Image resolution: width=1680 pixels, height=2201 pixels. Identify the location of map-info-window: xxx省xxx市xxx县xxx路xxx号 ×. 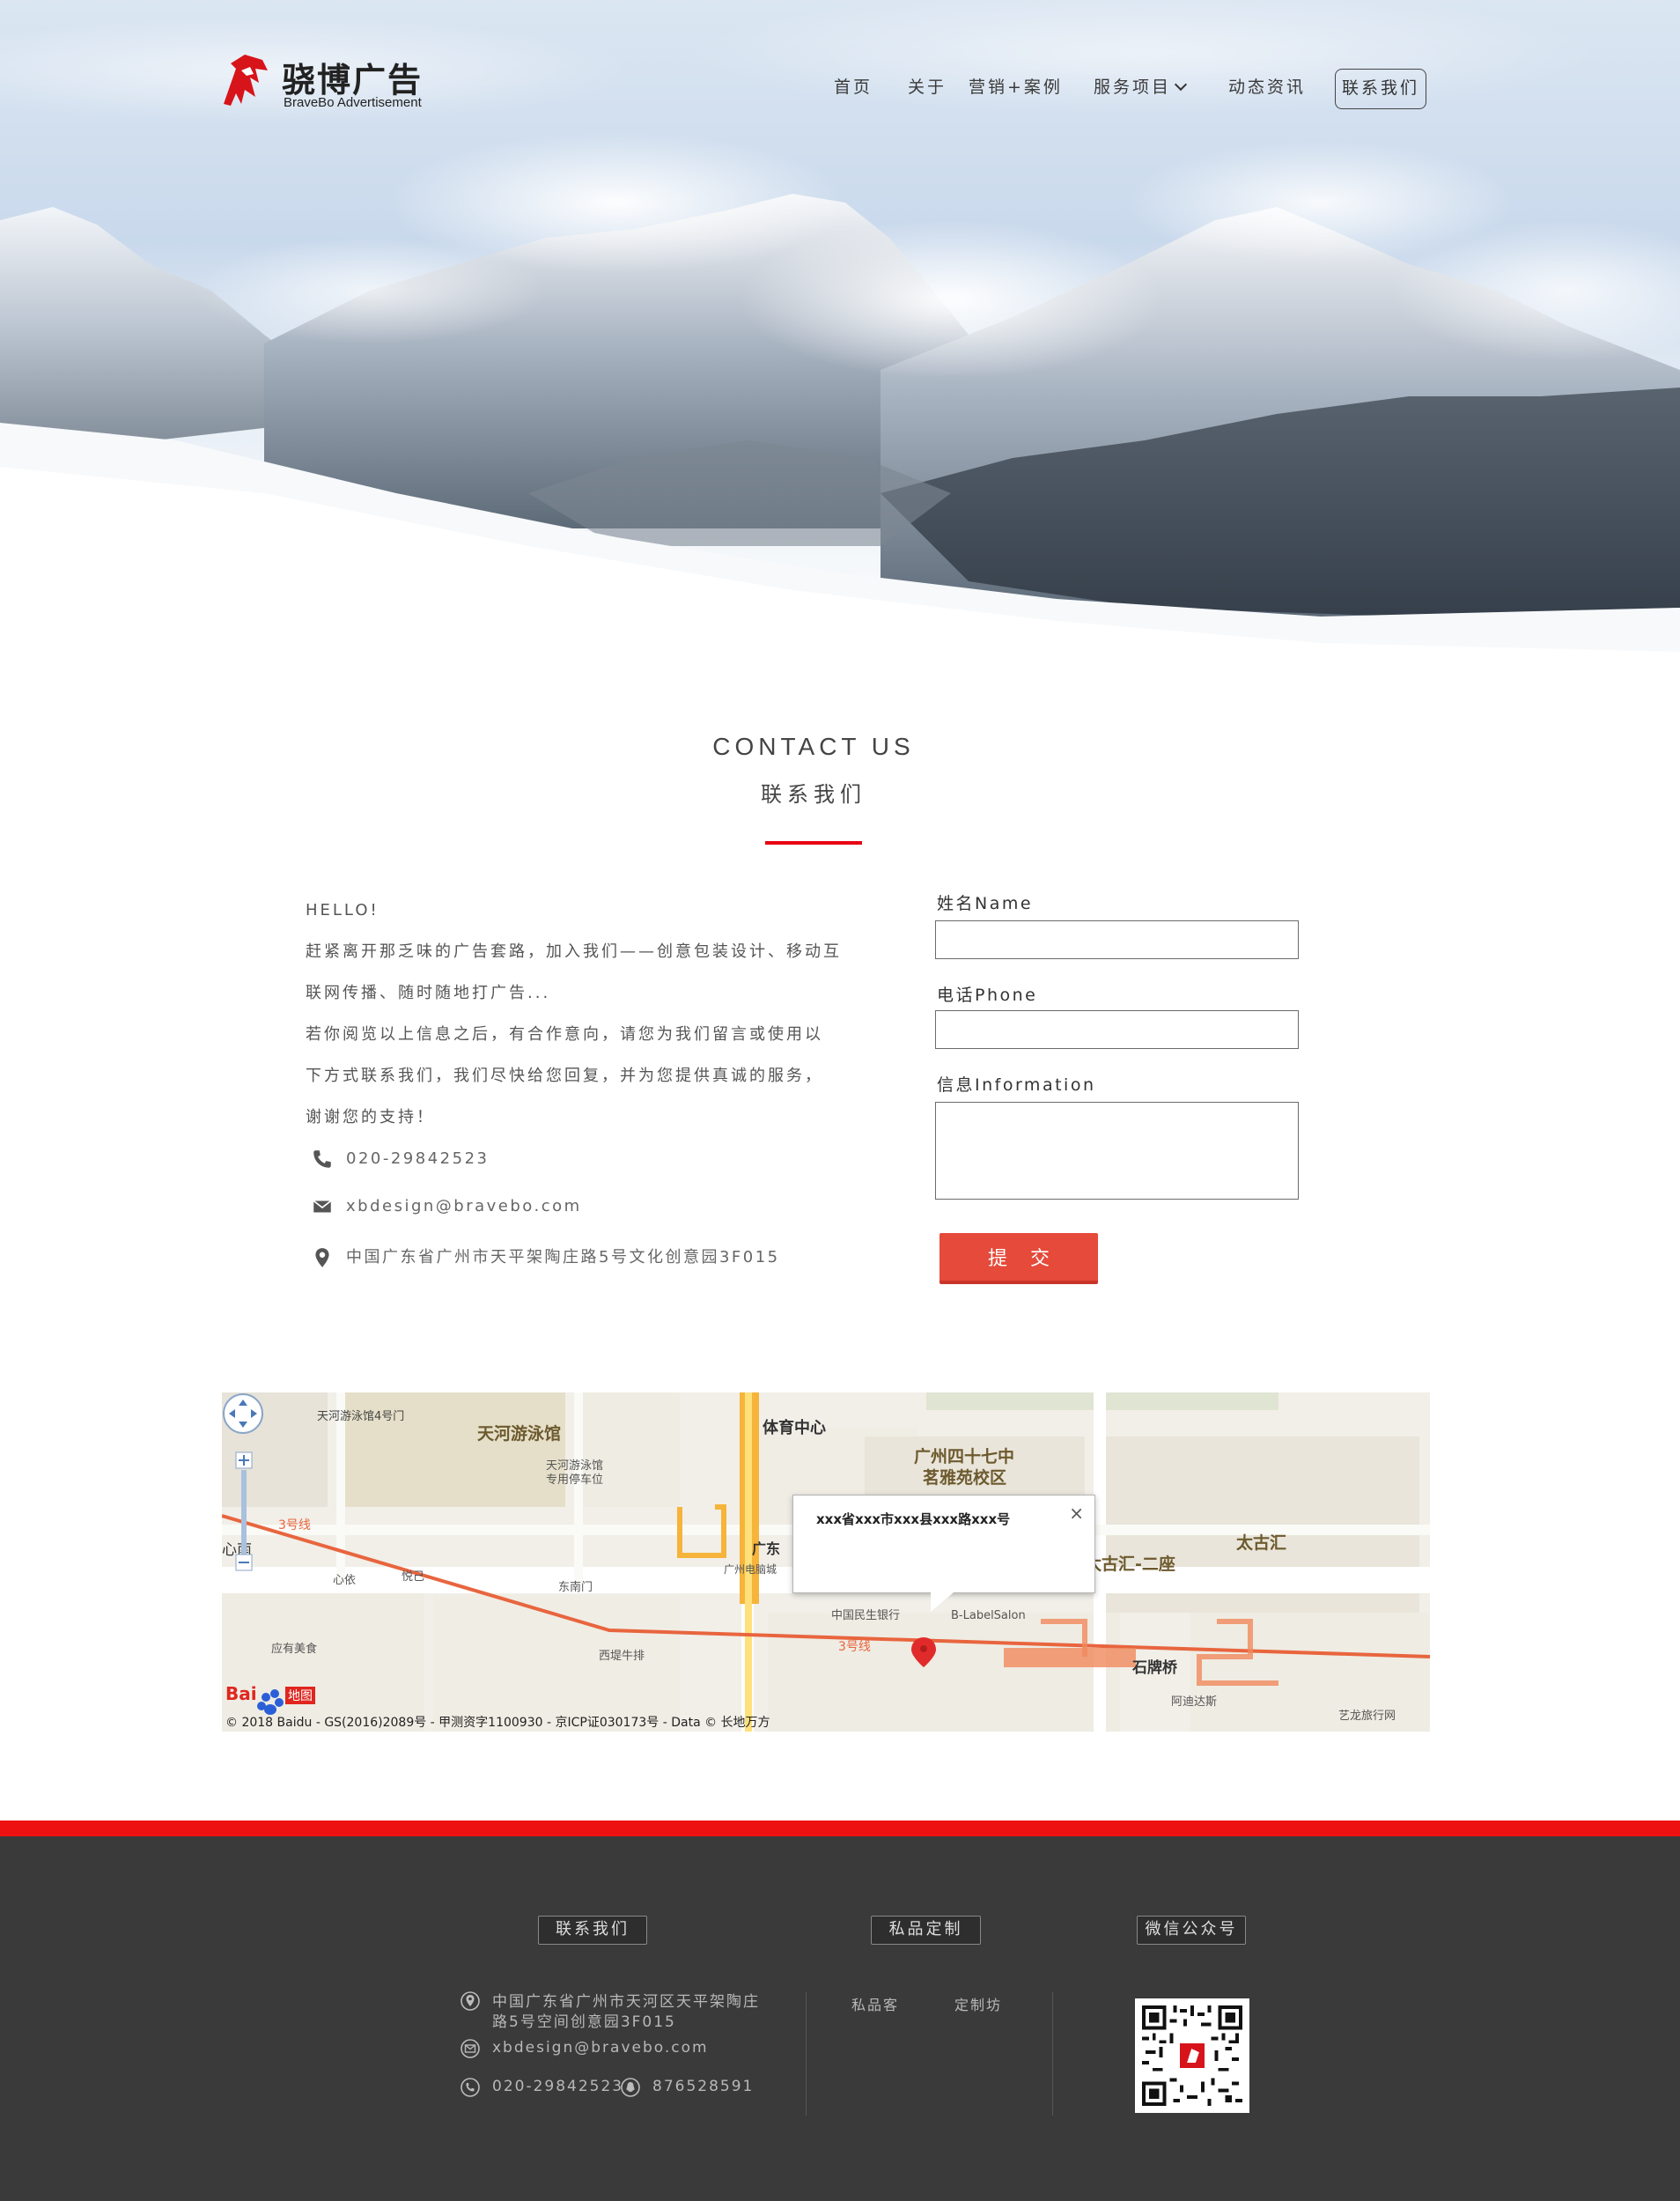
(943, 1553).